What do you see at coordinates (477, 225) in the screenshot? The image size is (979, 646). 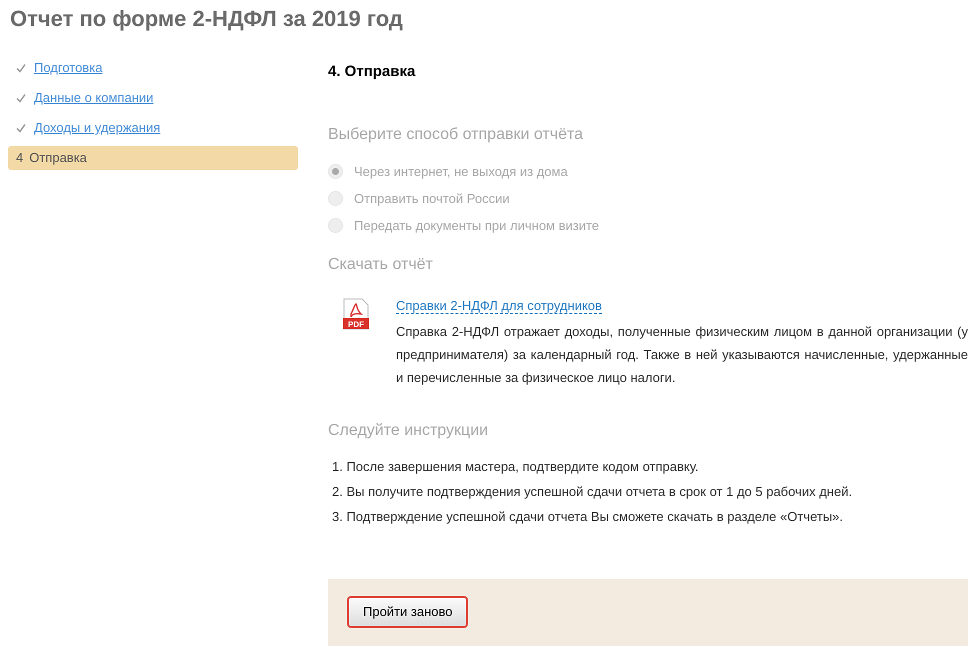 I see `radio-label: Передать документы при личном визите` at bounding box center [477, 225].